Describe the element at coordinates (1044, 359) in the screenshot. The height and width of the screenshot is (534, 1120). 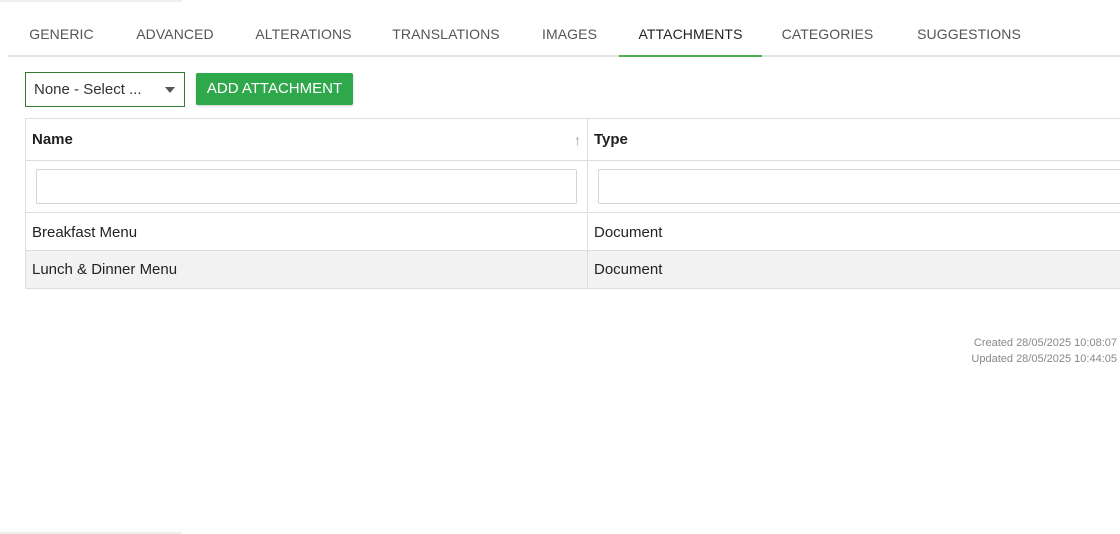
I see `updated-timestamp: Updated 28/05/2025 10:44:05` at that location.